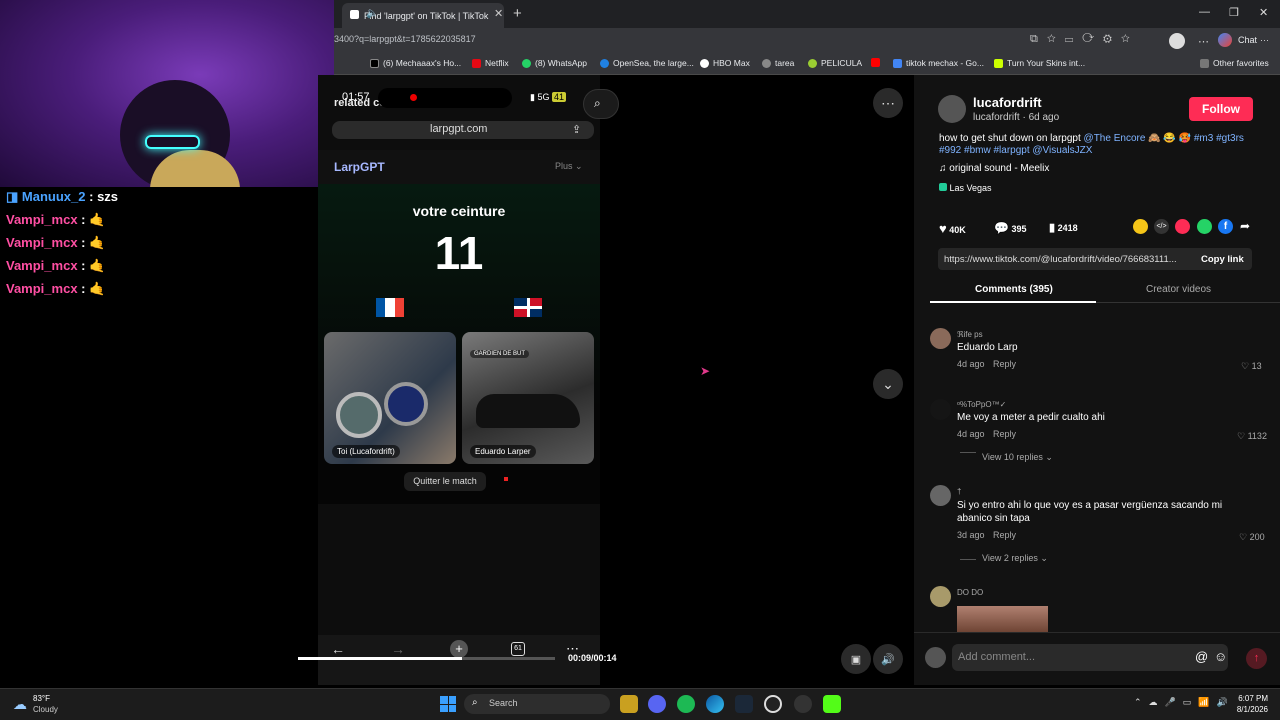  Describe the element at coordinates (952, 228) in the screenshot. I see `like-count: ♥ 40K` at that location.